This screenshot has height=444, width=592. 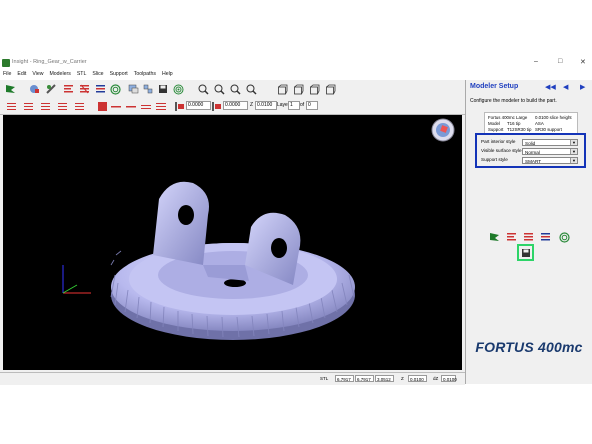 What do you see at coordinates (178, 89) in the screenshot?
I see `spiral-icon` at bounding box center [178, 89].